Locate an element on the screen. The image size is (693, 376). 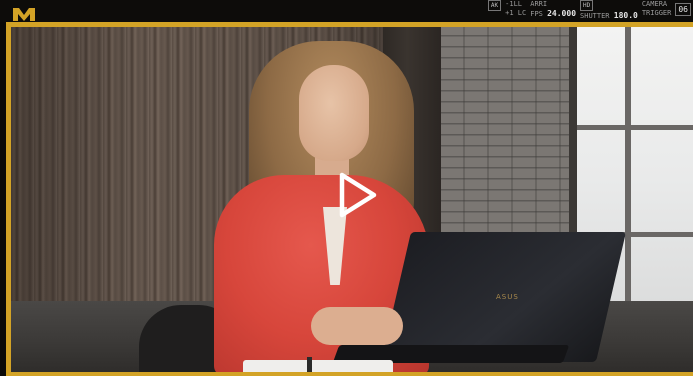
trigger-top: CAMERA is located at coordinates (654, 4).